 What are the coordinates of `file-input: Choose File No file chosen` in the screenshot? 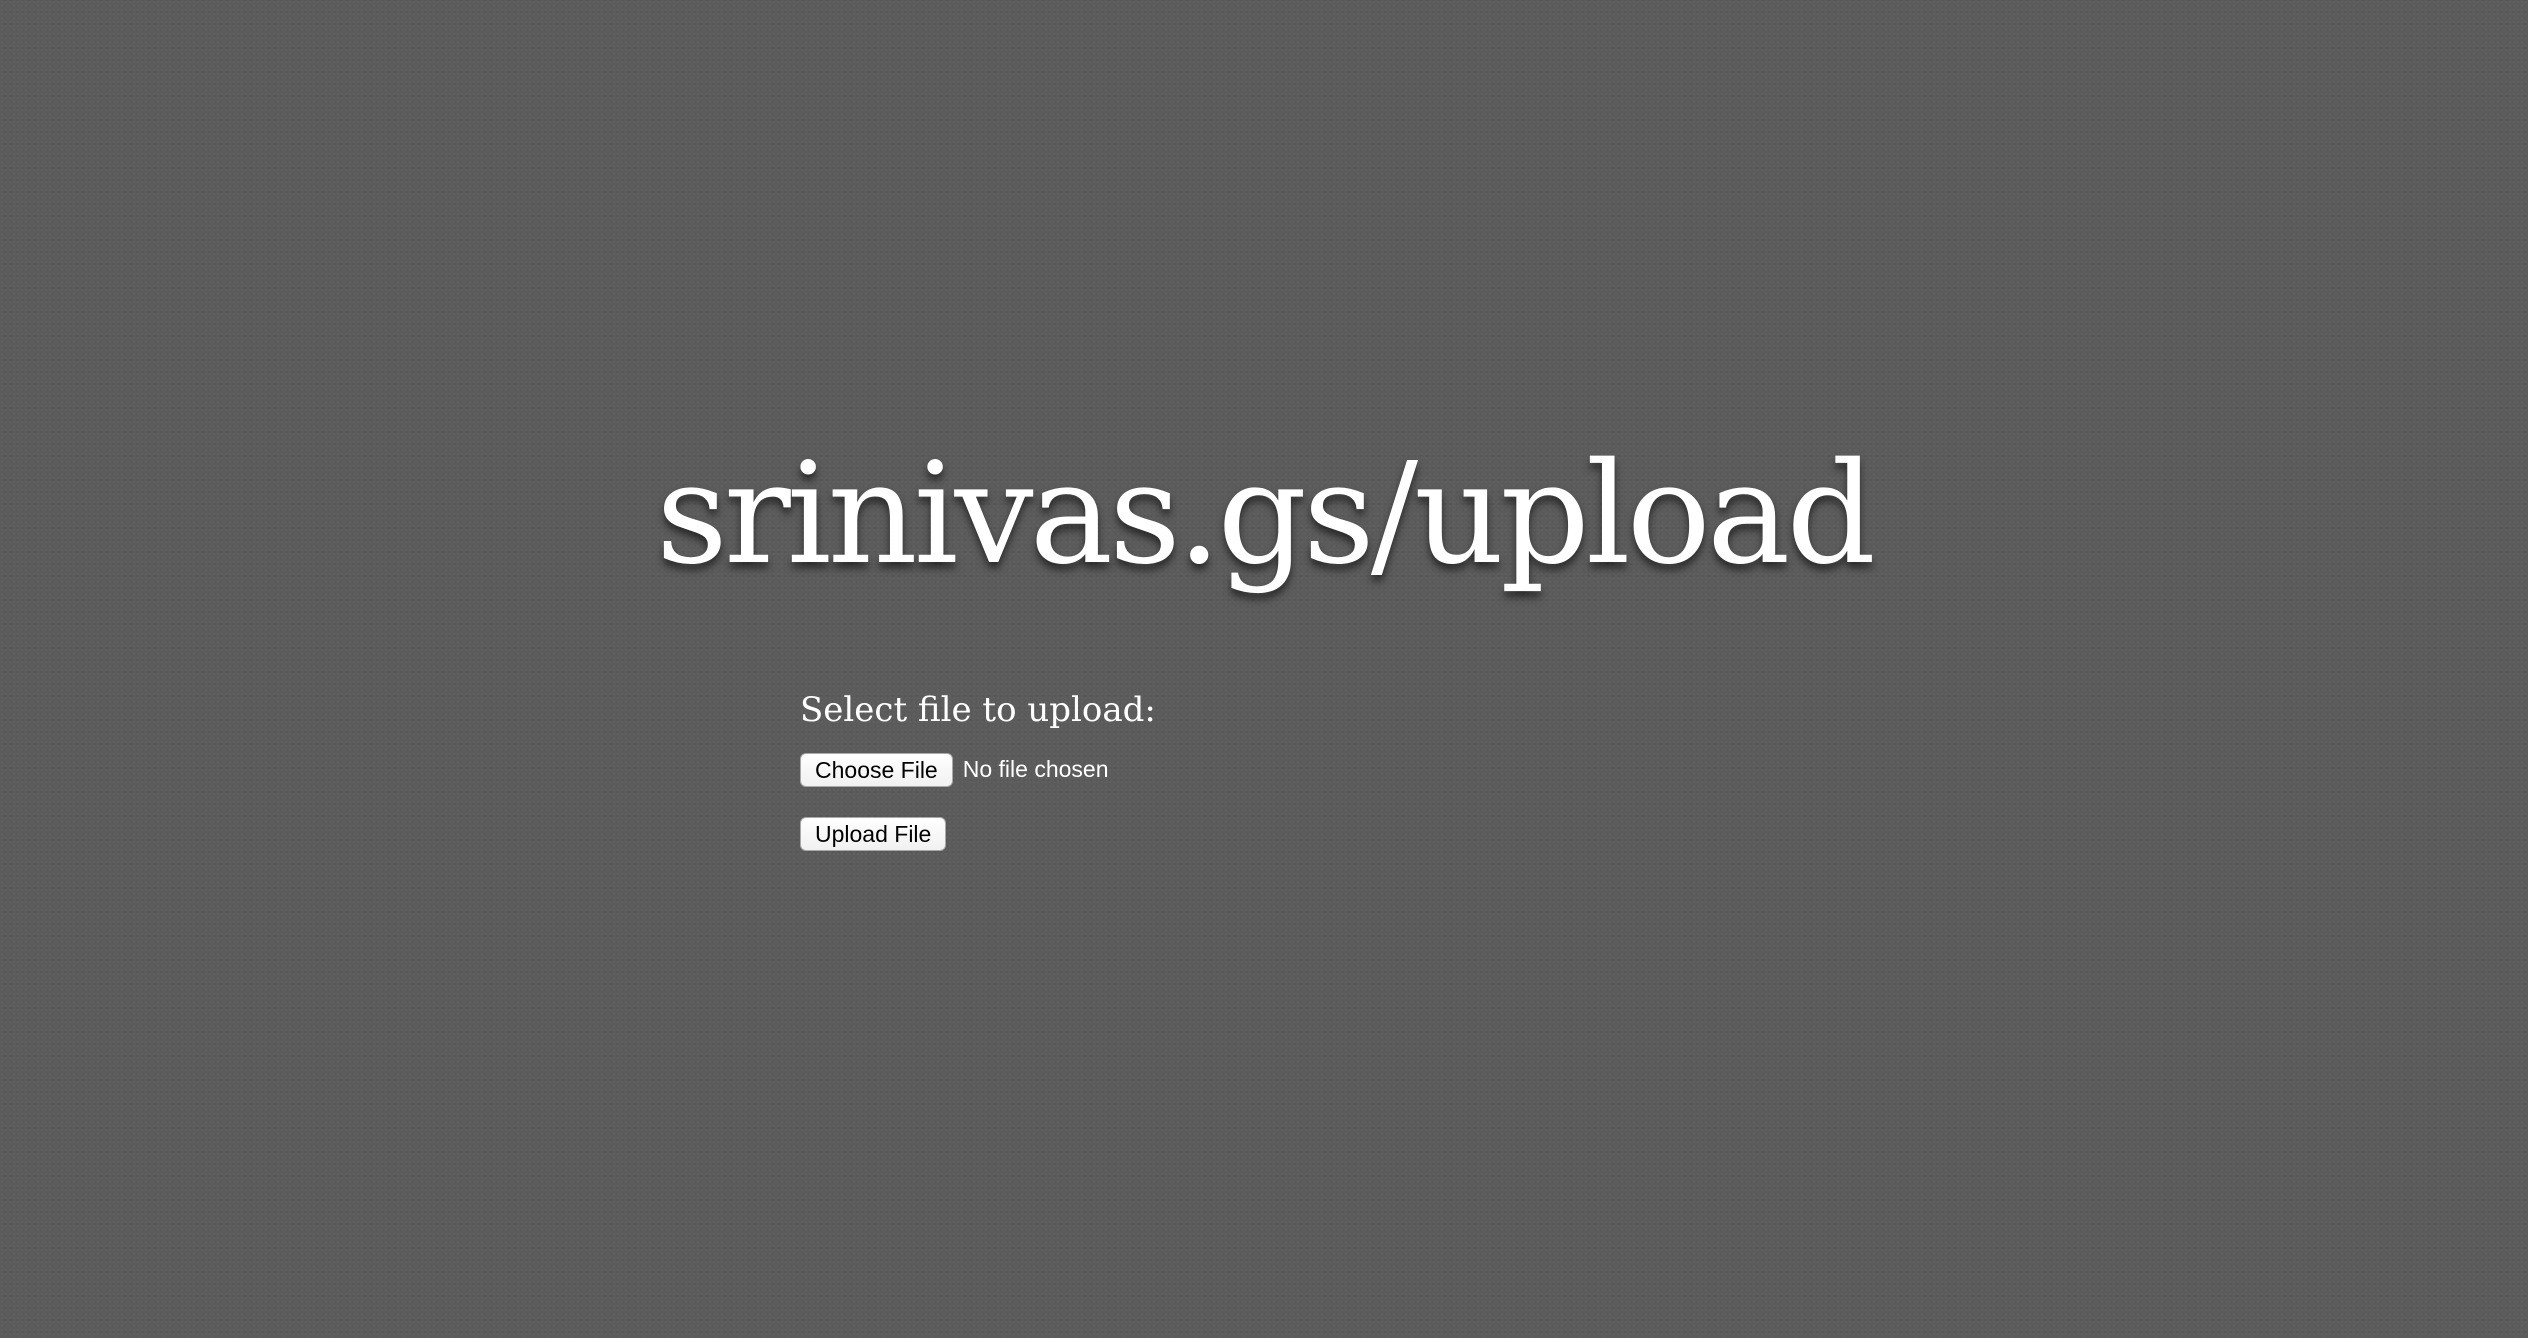 It's located at (1250, 769).